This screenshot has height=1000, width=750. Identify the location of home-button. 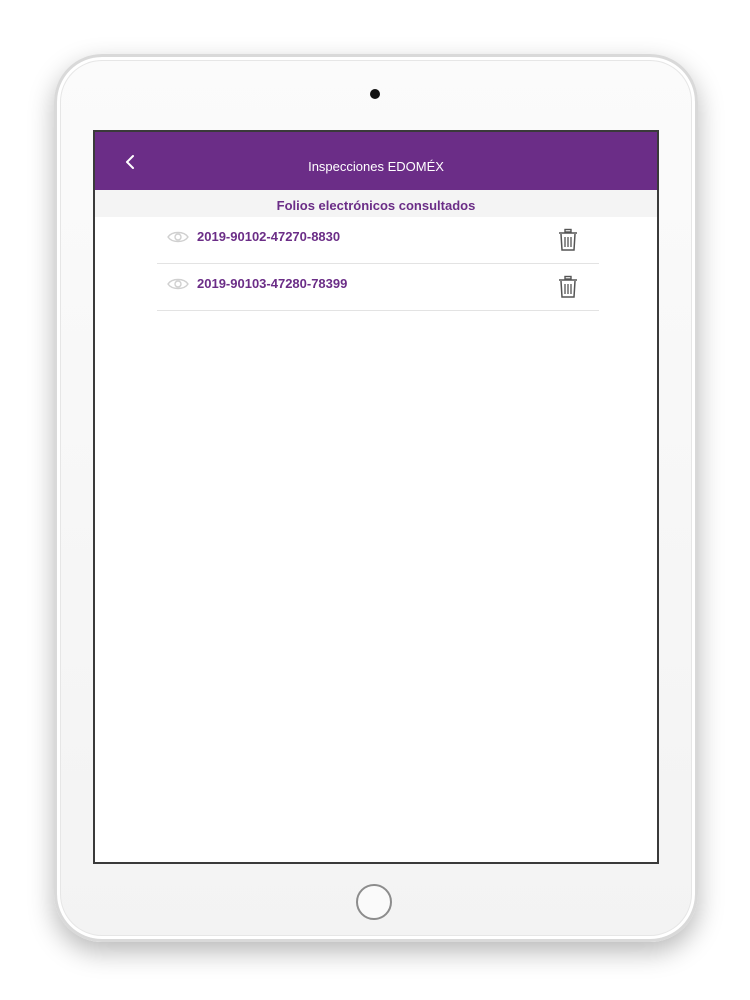
(374, 902).